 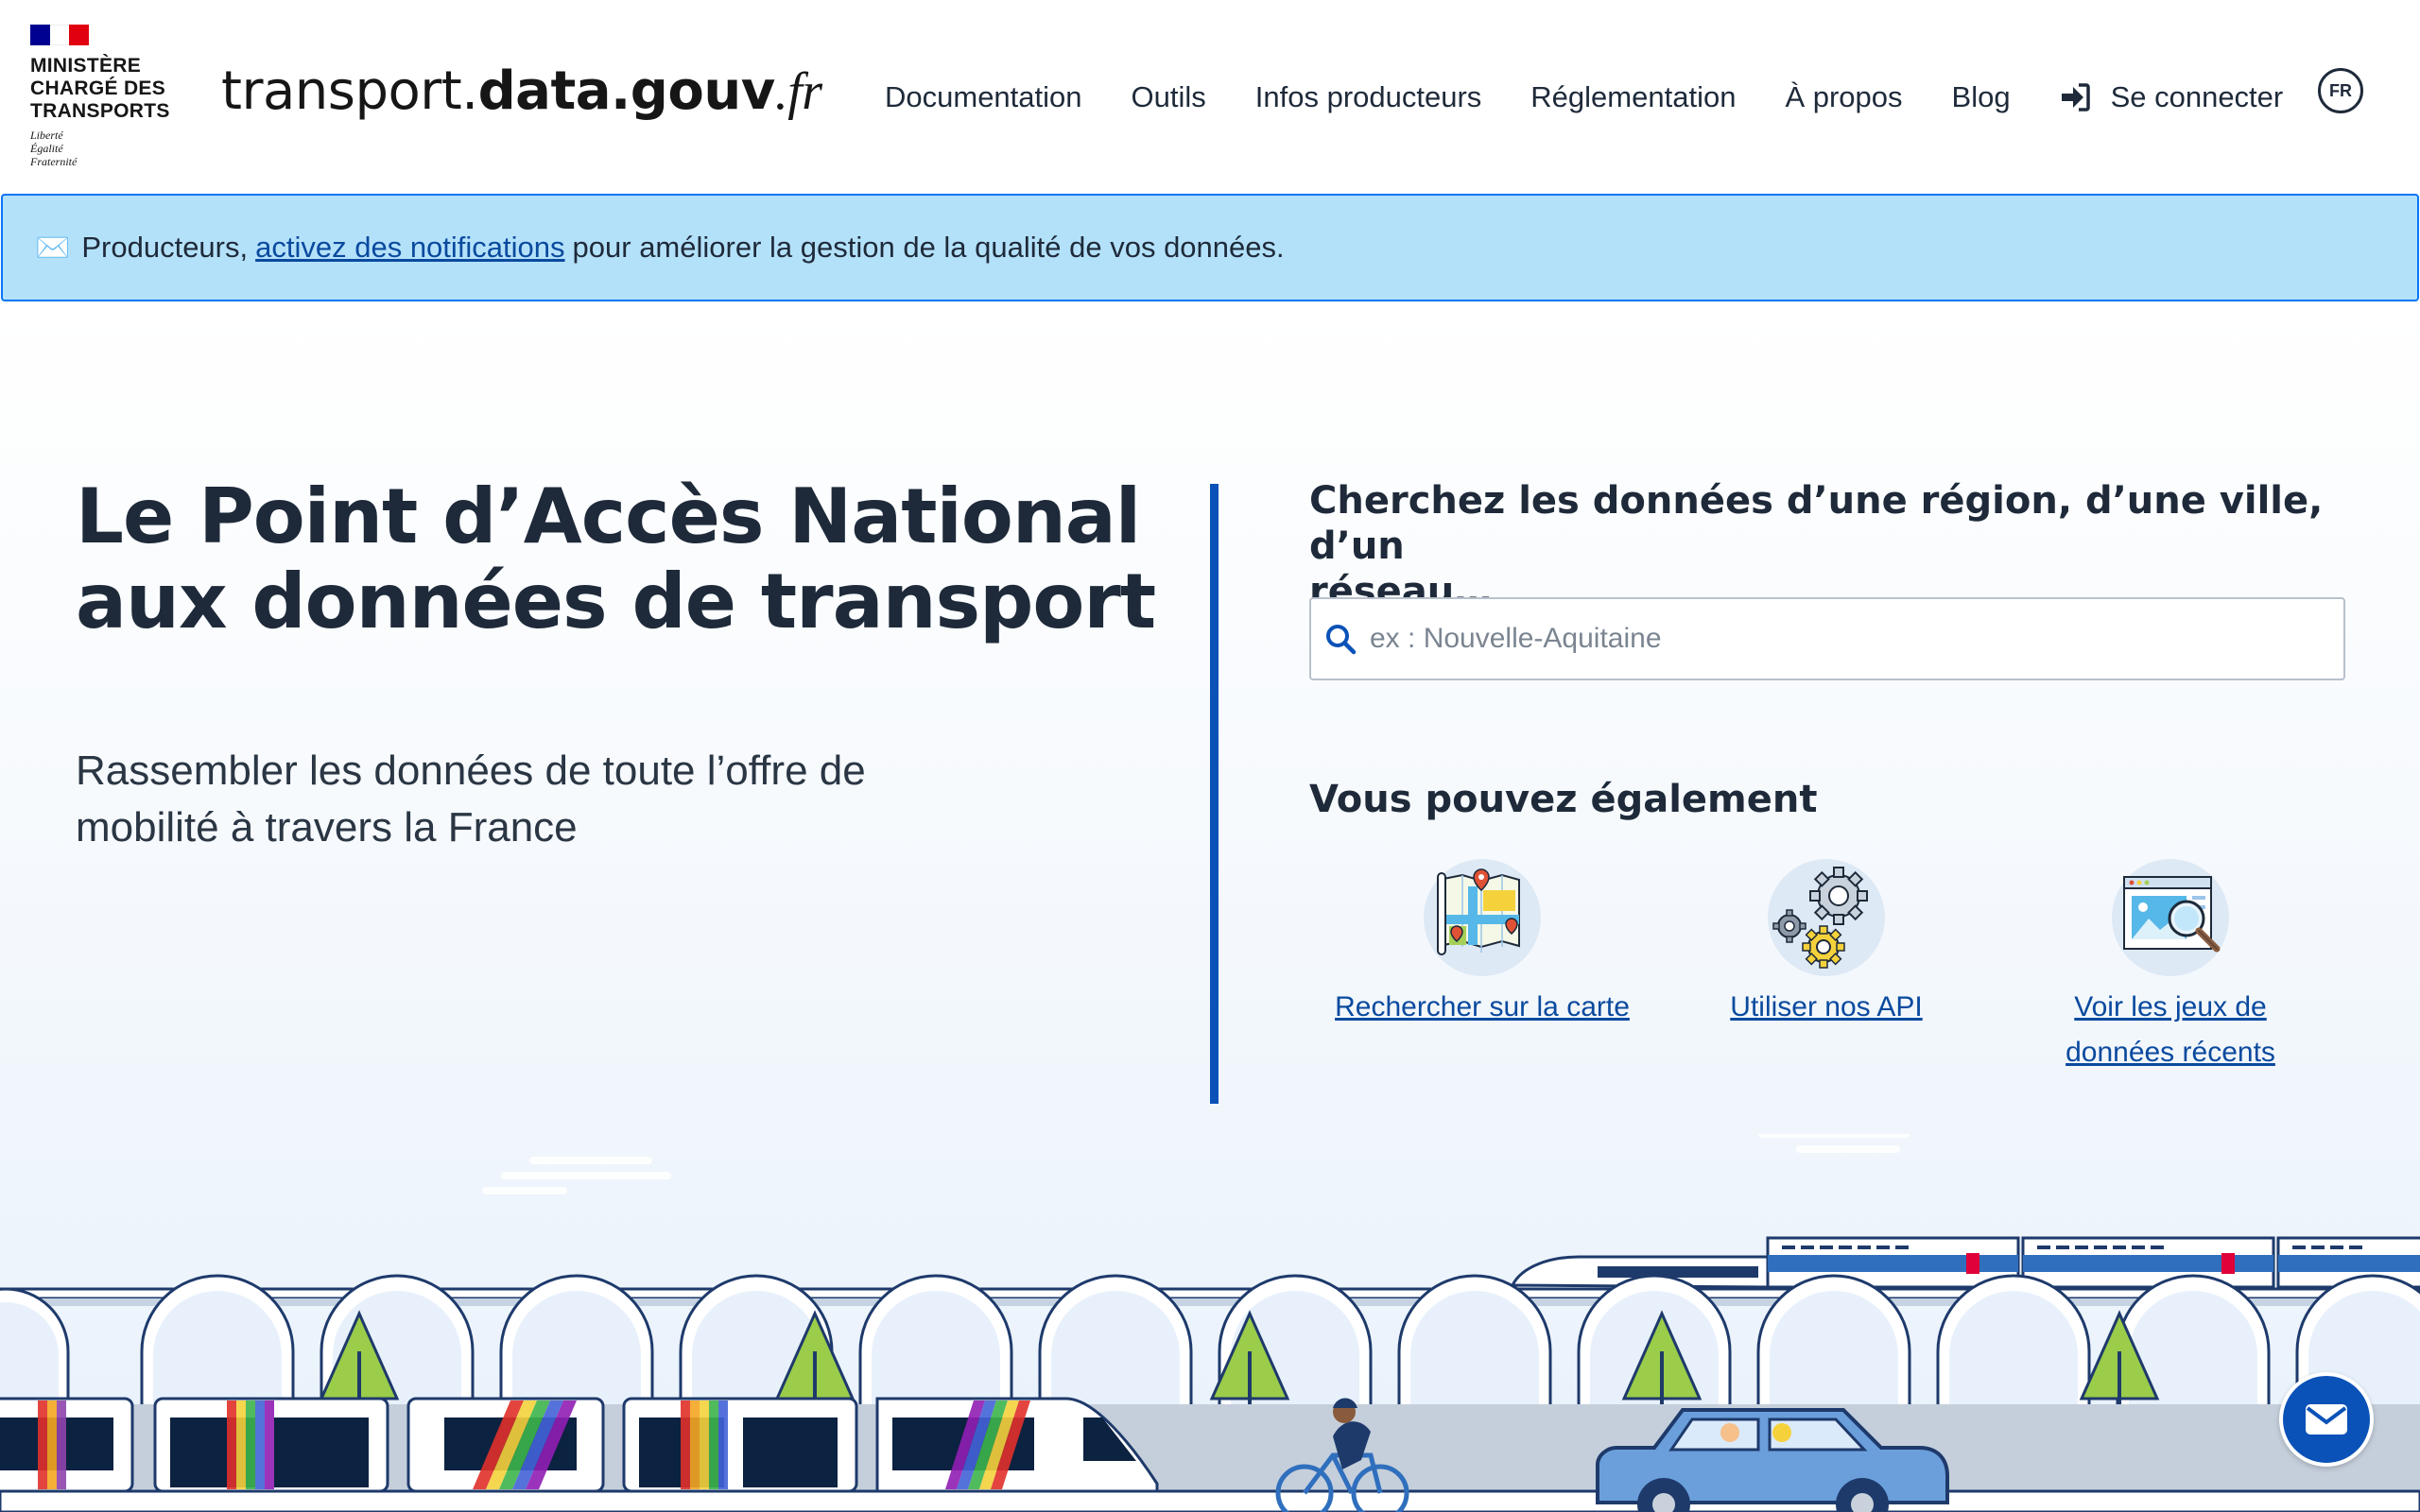 I want to click on search-input, so click(x=1843, y=639).